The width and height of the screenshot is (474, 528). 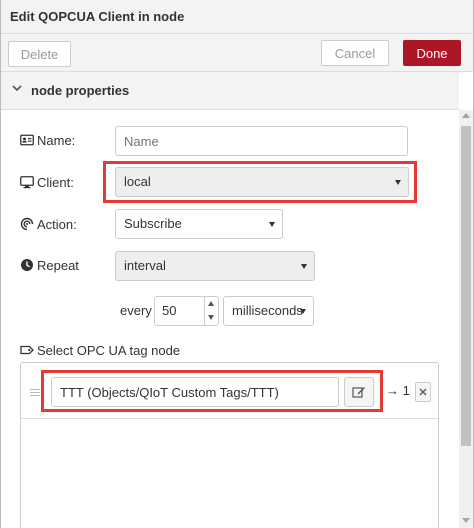 I want to click on delete-button: Delete, so click(x=39, y=54).